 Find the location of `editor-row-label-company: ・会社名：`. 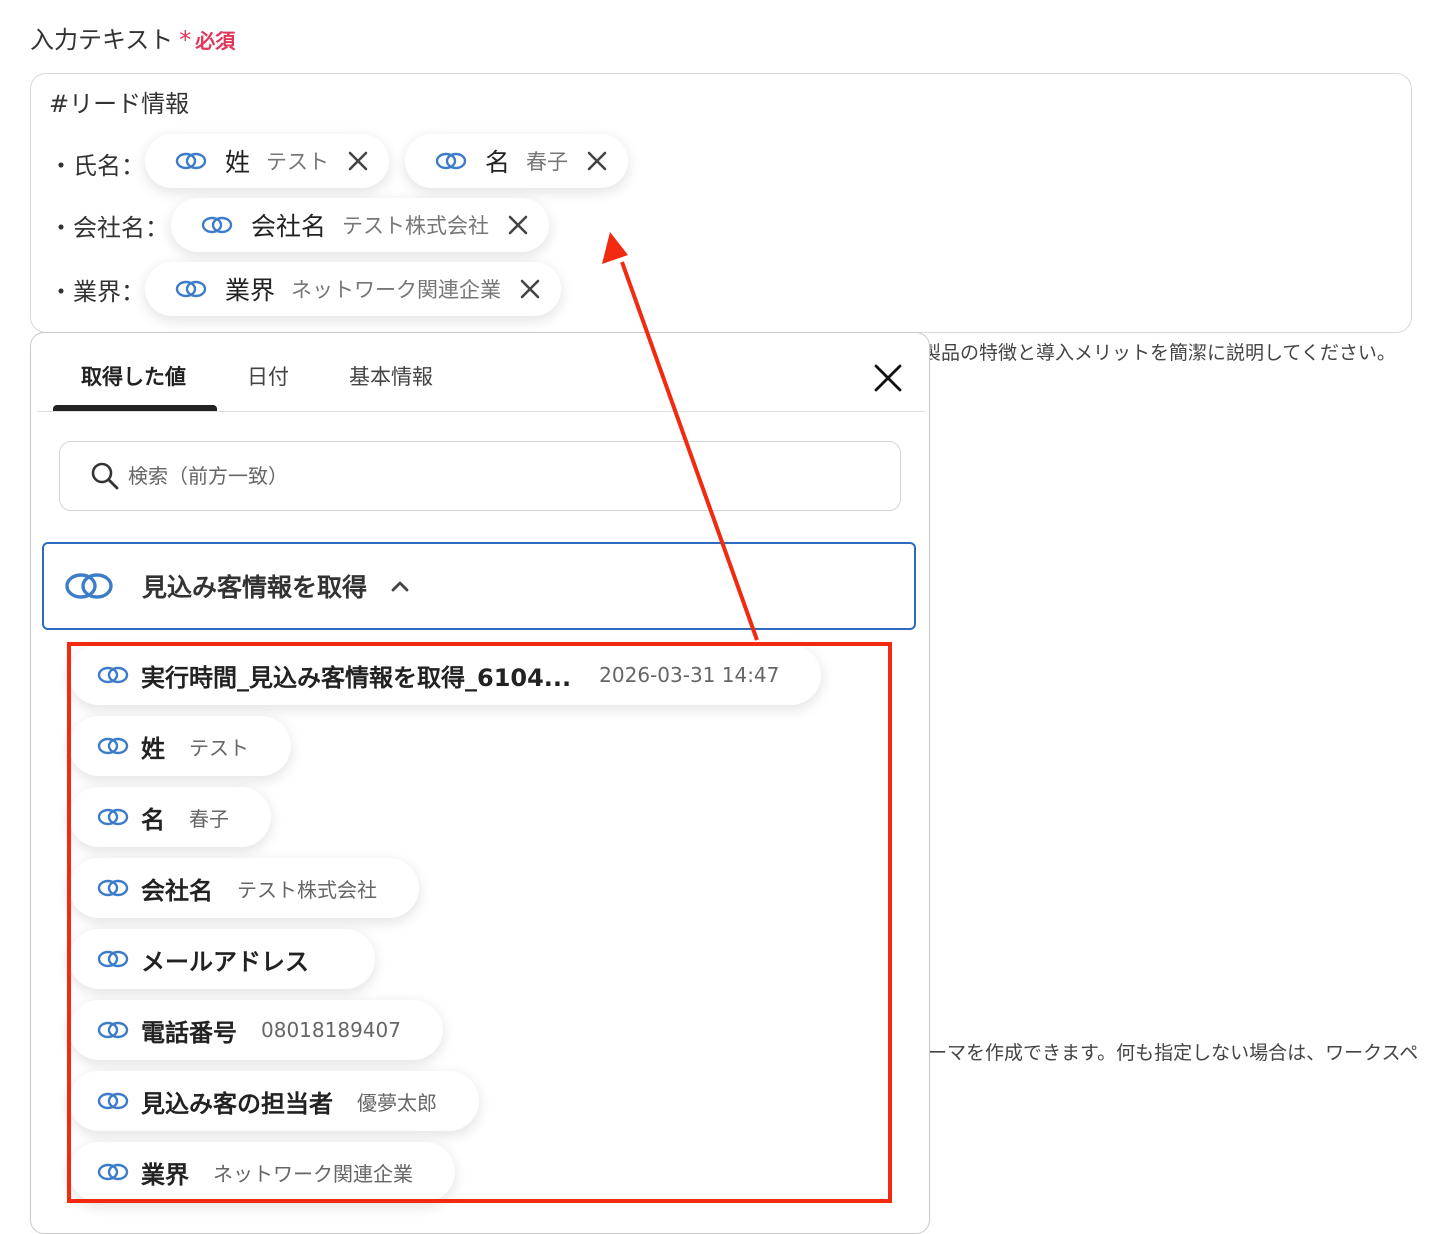

editor-row-label-company: ・会社名： is located at coordinates (109, 228).